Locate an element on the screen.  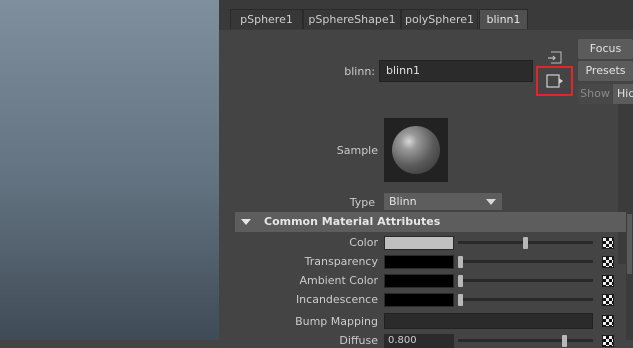
diffuse-slider is located at coordinates (525, 340).